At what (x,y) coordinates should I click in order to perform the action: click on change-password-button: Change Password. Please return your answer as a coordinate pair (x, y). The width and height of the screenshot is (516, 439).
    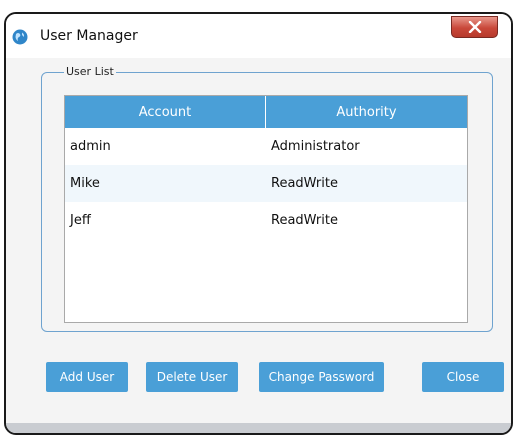
    Looking at the image, I should click on (321, 377).